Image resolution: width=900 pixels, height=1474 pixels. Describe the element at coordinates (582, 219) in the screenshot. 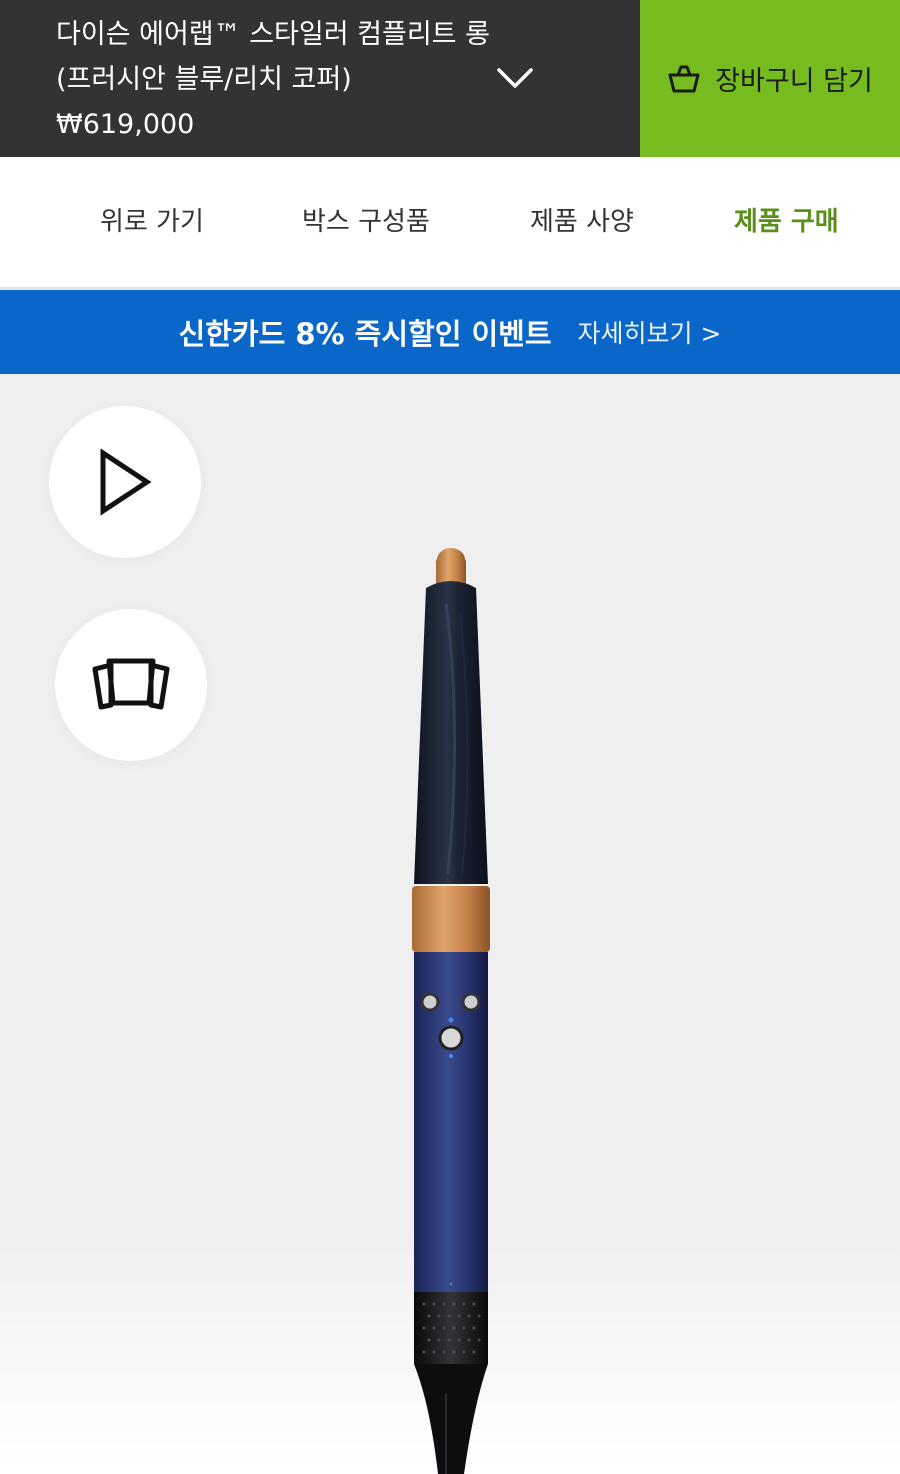

I see `nav-item-specs: 제품 사양` at that location.